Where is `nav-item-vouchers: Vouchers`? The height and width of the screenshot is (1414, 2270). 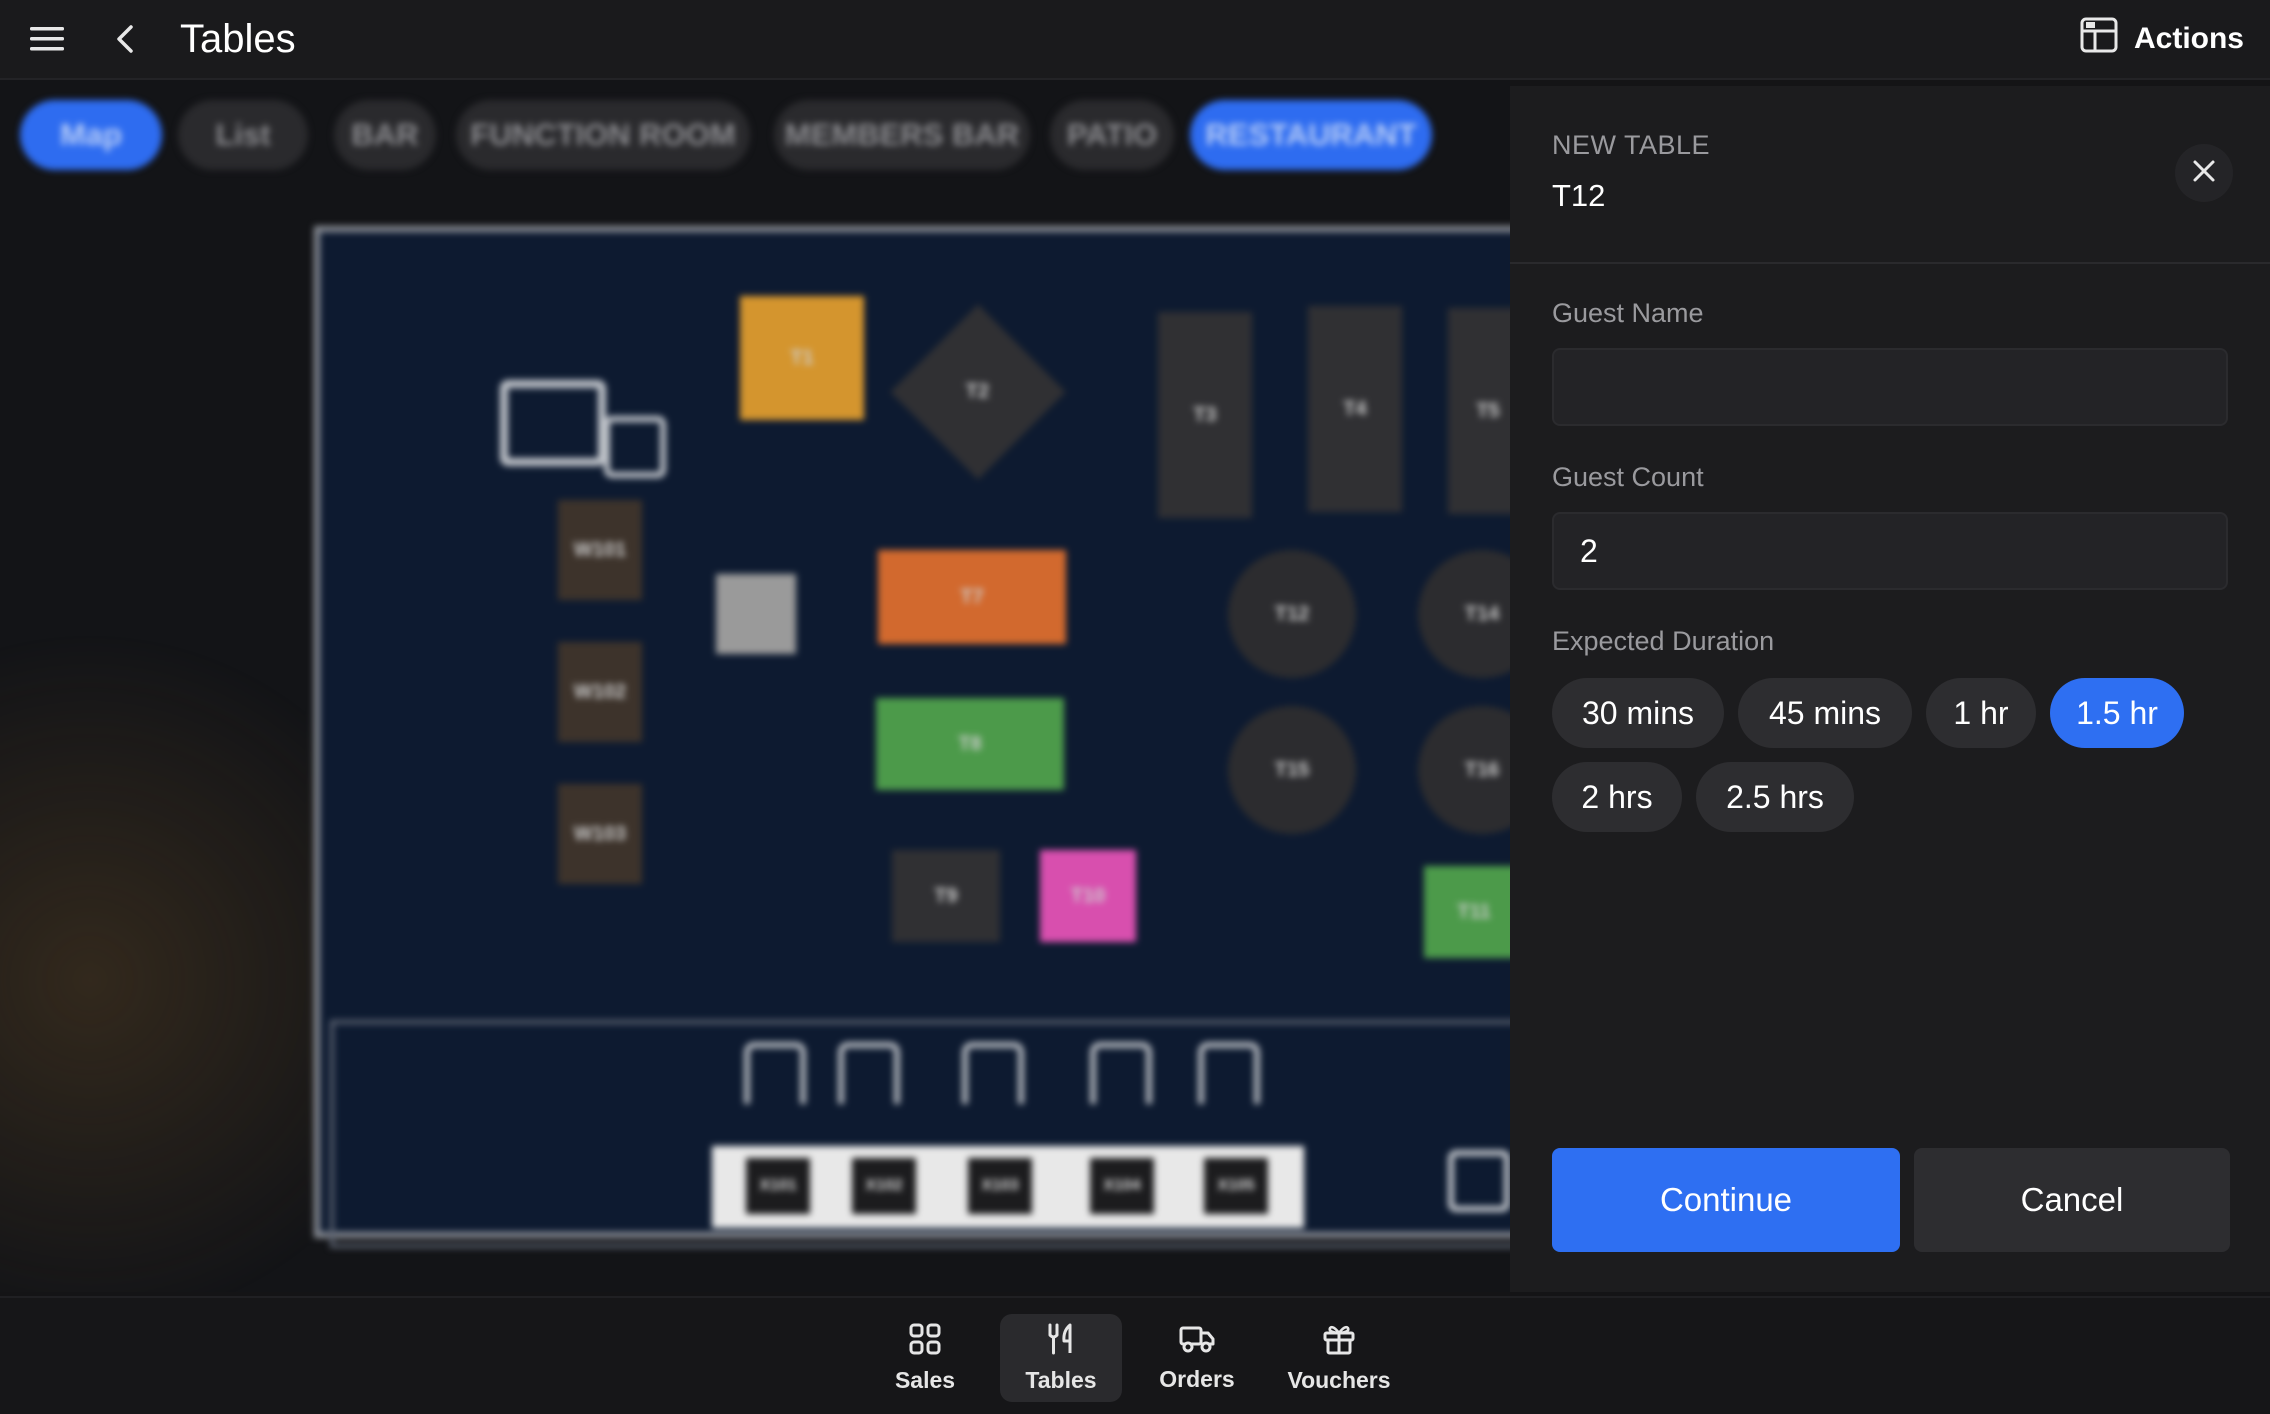
nav-item-vouchers: Vouchers is located at coordinates (1339, 1358).